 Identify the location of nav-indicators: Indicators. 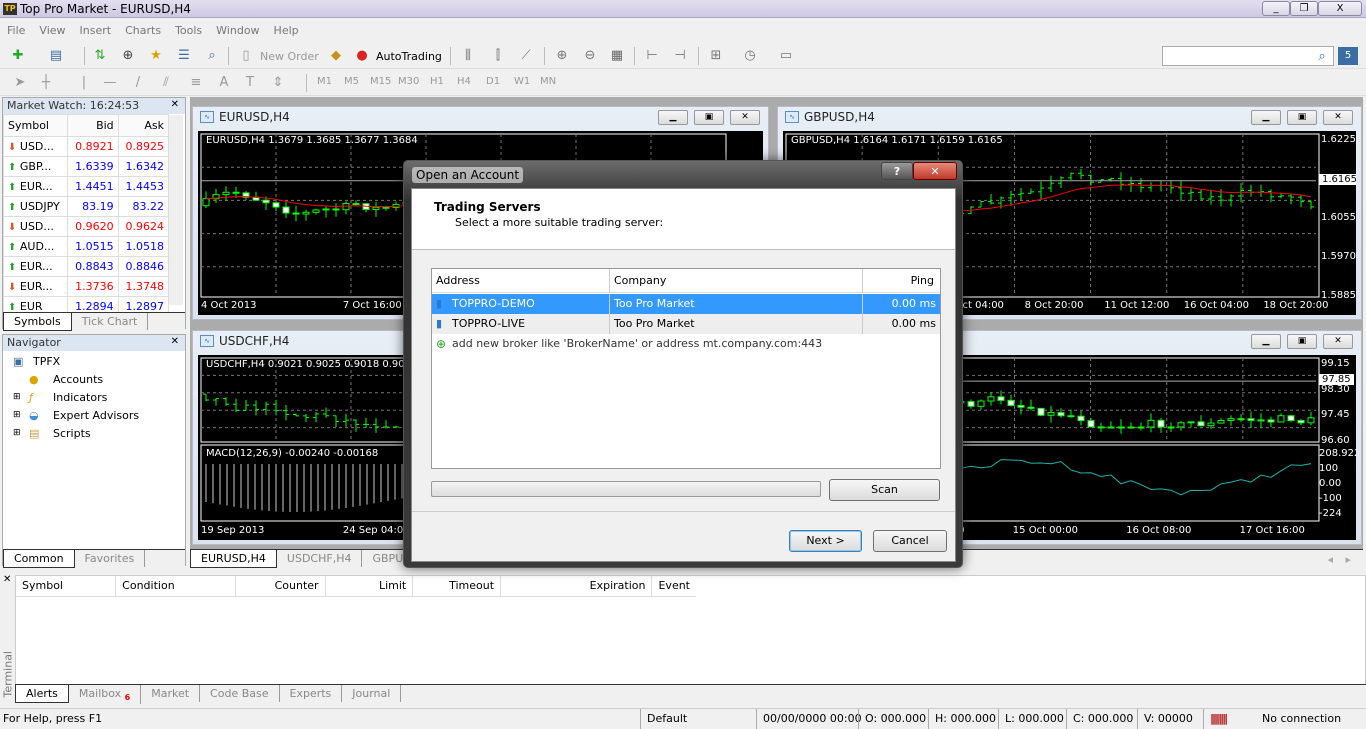
(80, 397).